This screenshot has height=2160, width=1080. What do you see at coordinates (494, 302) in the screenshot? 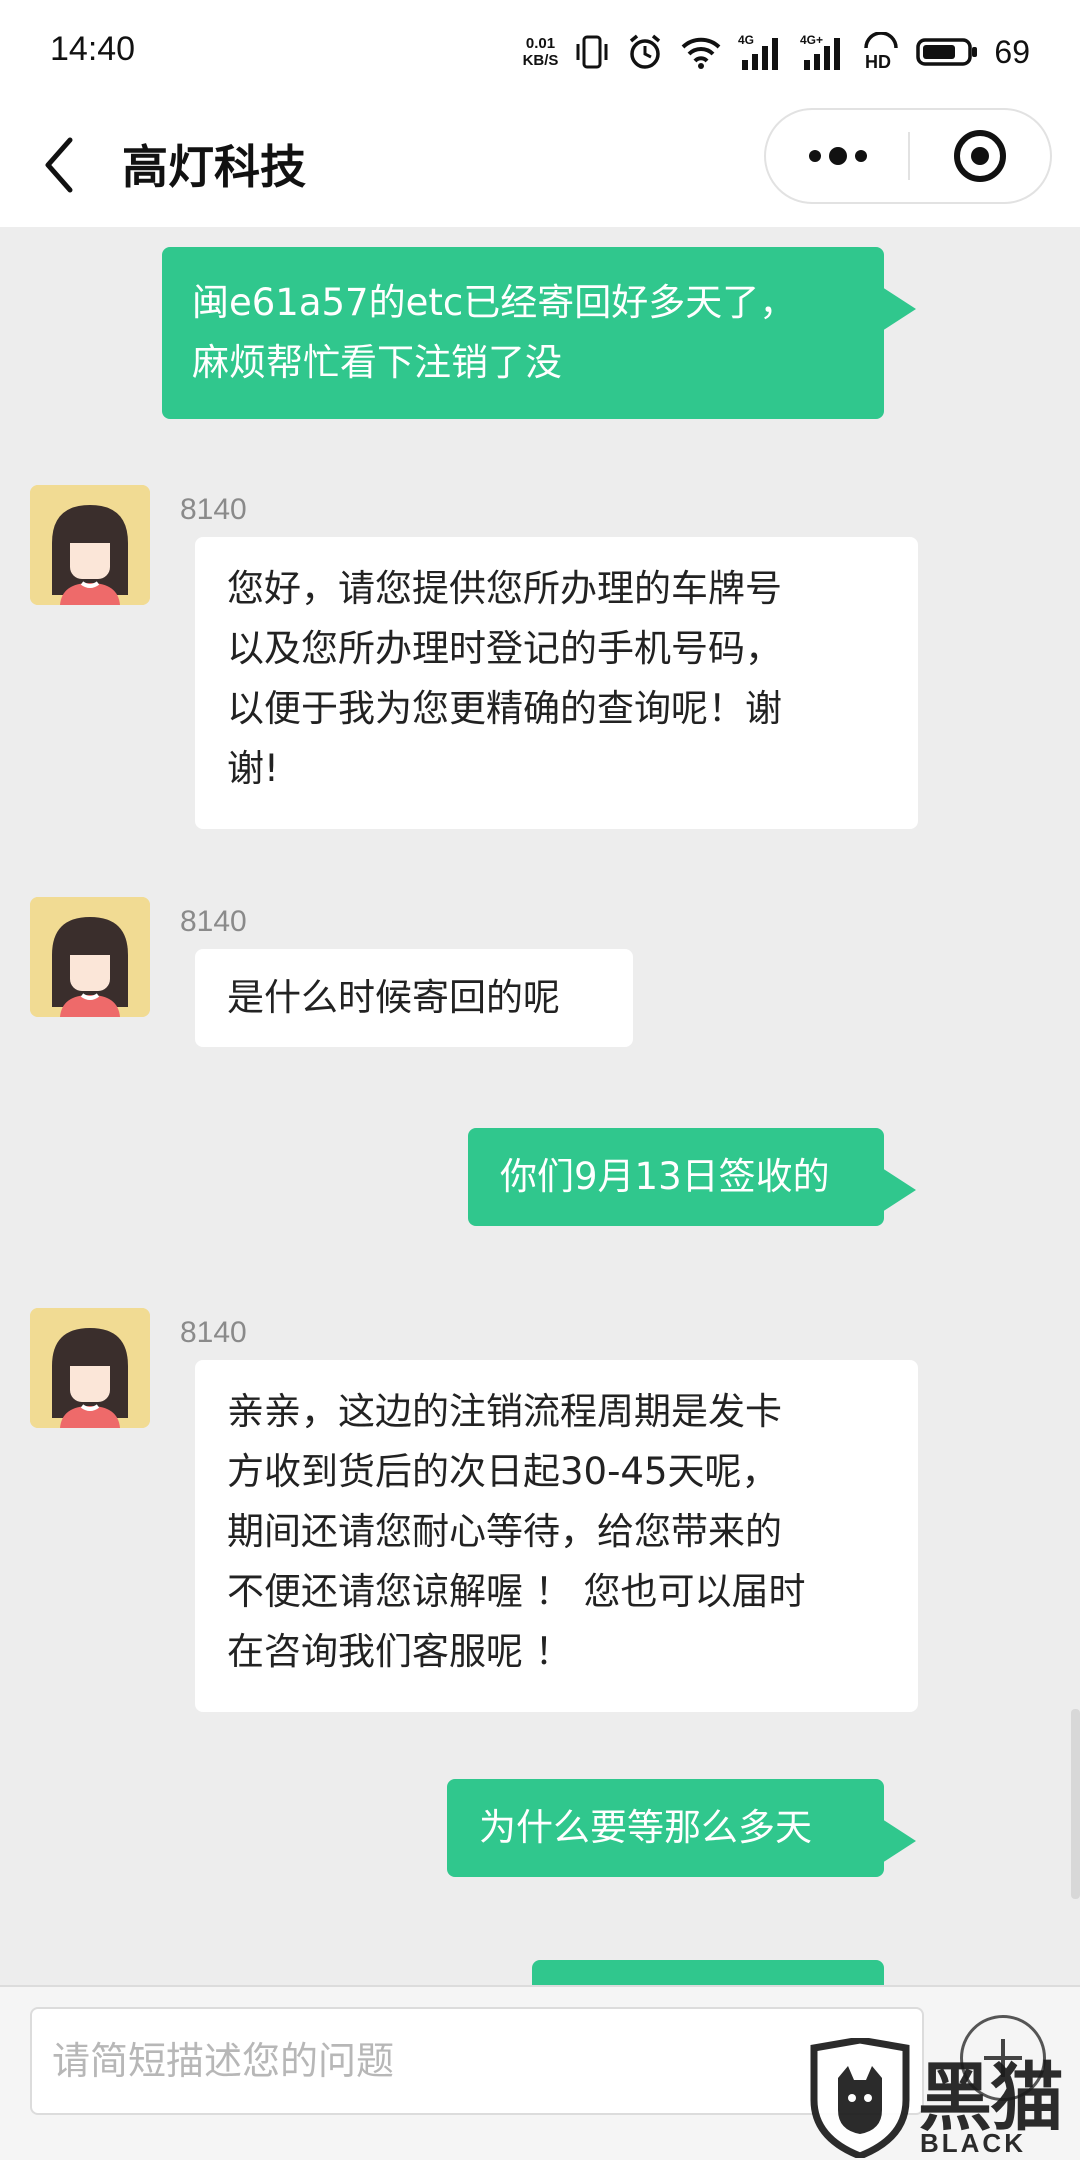
I see `message-line: 闽e61a57的etc已经寄回好多天了，` at bounding box center [494, 302].